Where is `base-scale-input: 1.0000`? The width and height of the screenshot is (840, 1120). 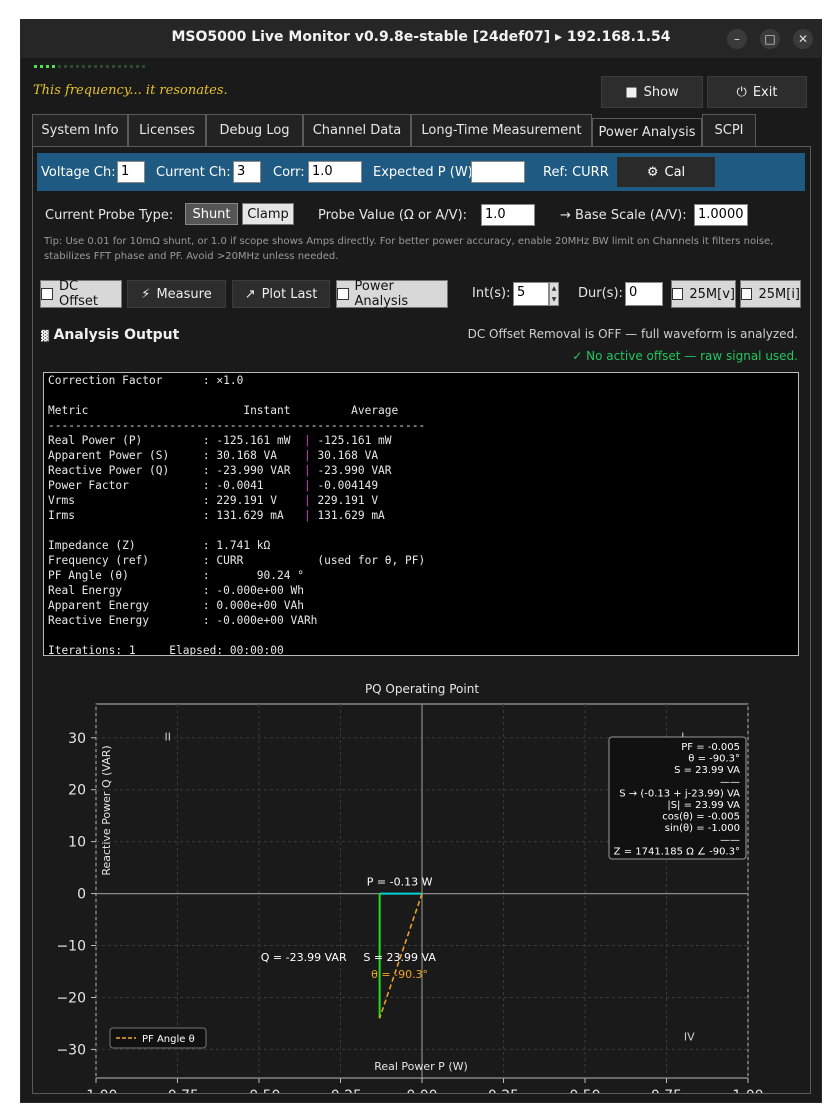
base-scale-input: 1.0000 is located at coordinates (721, 215).